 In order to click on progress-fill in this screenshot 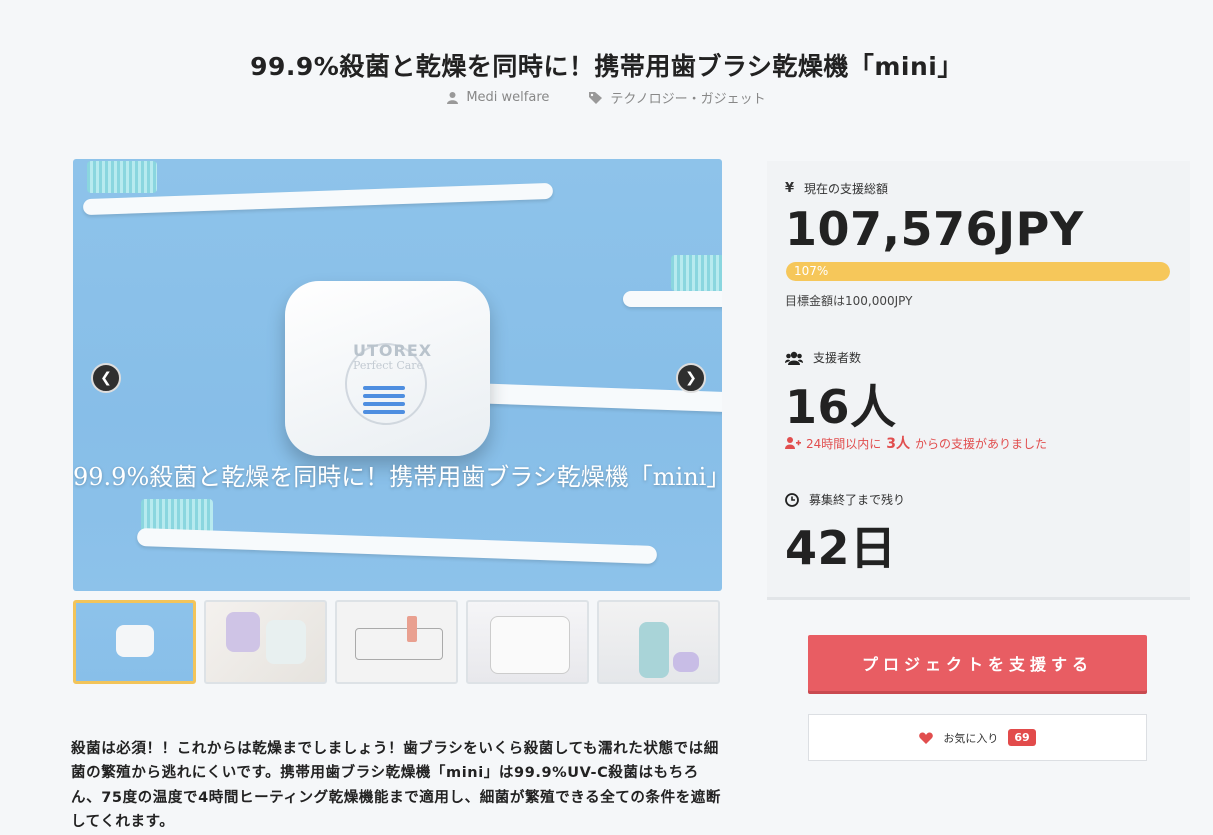, I will do `click(978, 271)`.